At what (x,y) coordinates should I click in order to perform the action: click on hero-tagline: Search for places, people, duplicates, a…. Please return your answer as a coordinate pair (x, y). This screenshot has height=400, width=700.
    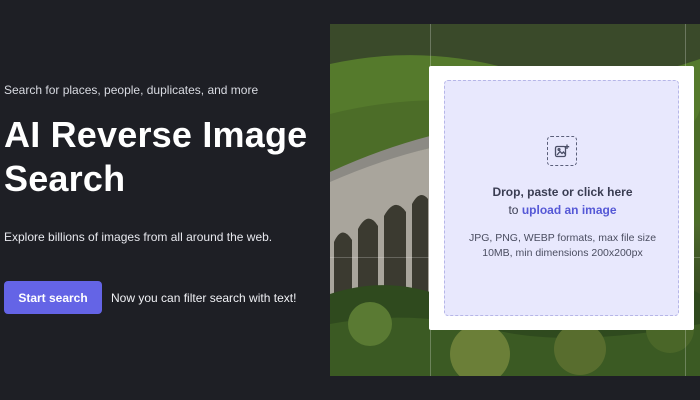
    Looking at the image, I should click on (131, 90).